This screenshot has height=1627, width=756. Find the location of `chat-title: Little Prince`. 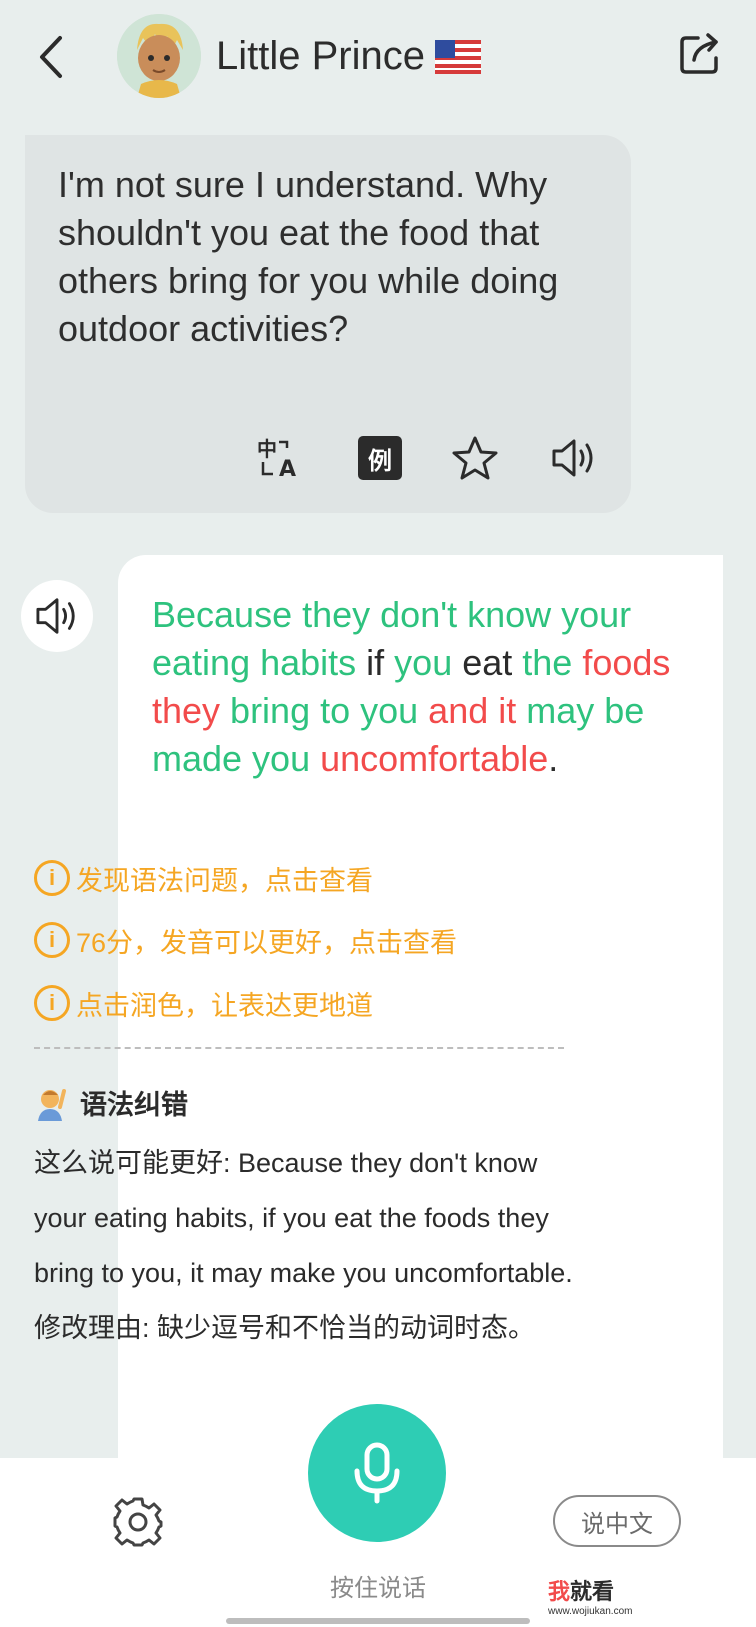

chat-title: Little Prince is located at coordinates (348, 56).